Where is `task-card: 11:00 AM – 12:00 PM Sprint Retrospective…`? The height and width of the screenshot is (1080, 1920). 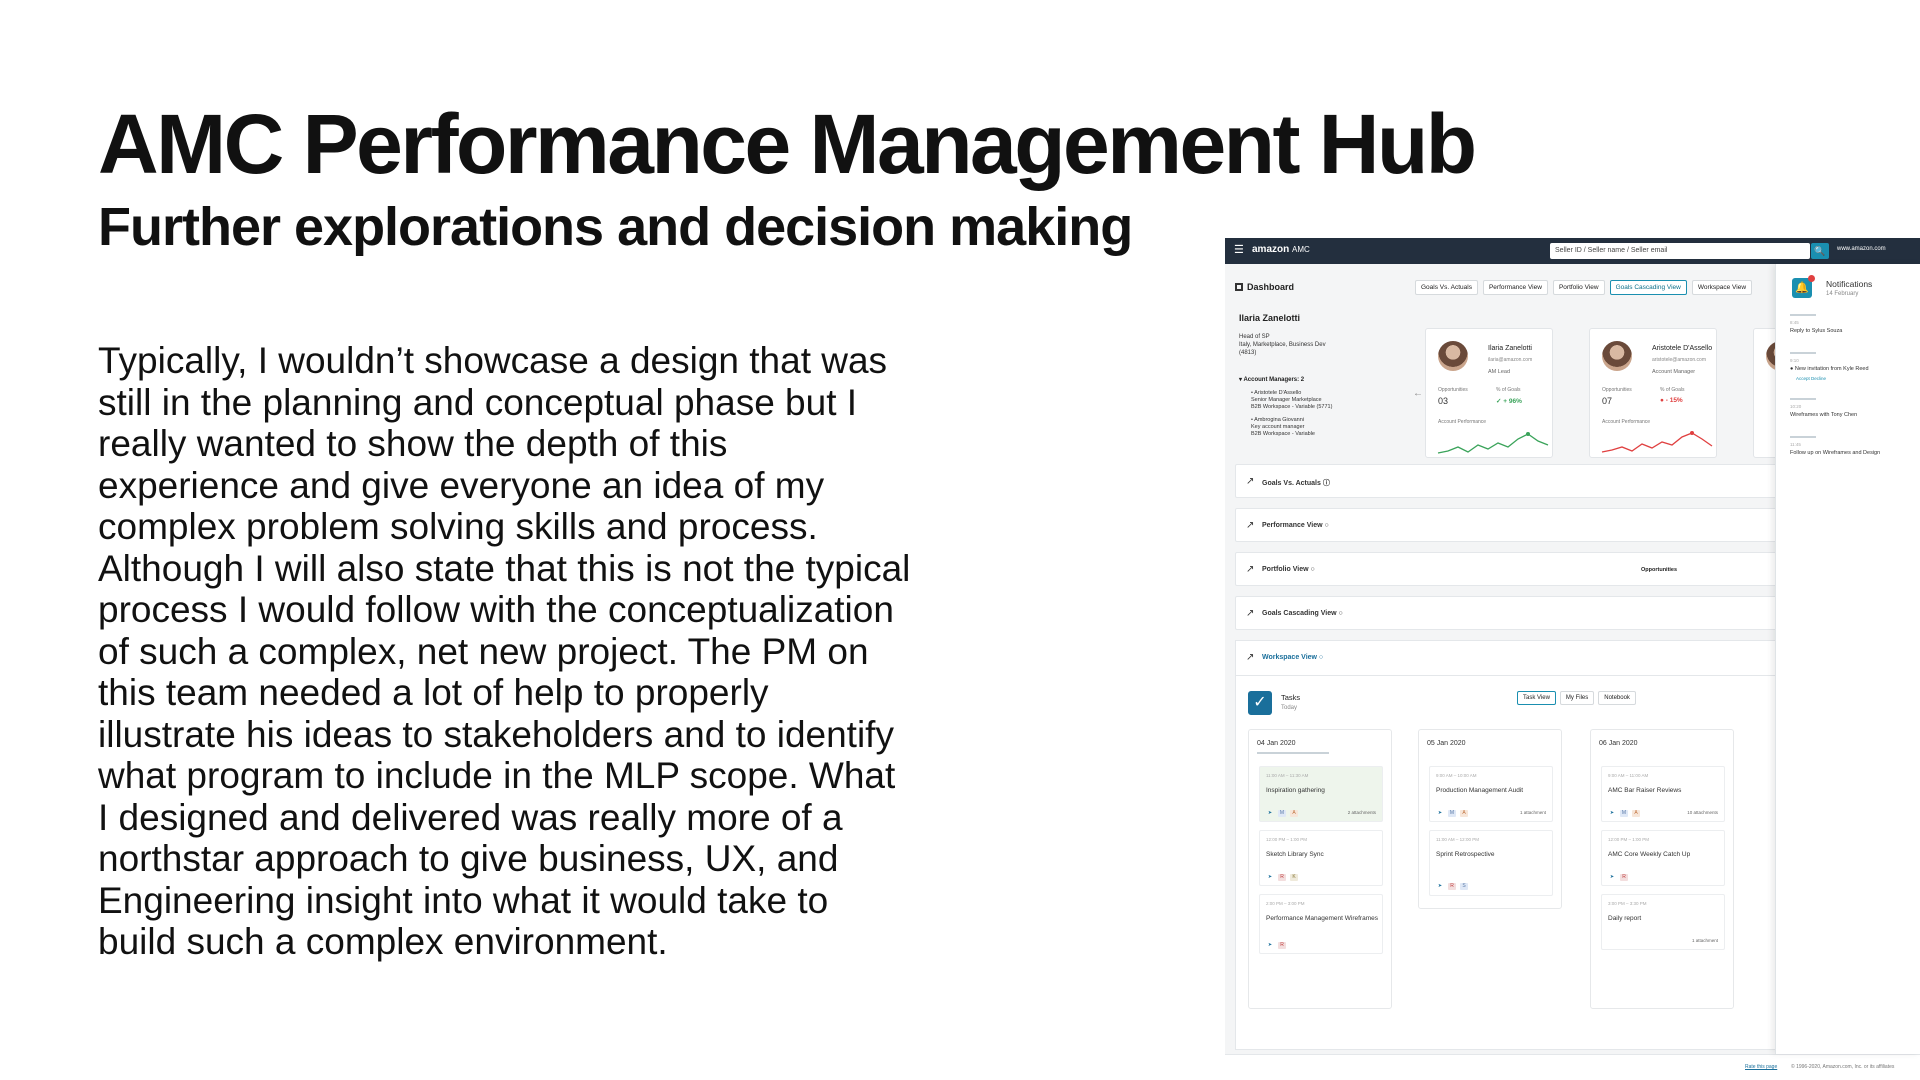
task-card: 11:00 AM – 12:00 PM Sprint Retrospective… is located at coordinates (1491, 863).